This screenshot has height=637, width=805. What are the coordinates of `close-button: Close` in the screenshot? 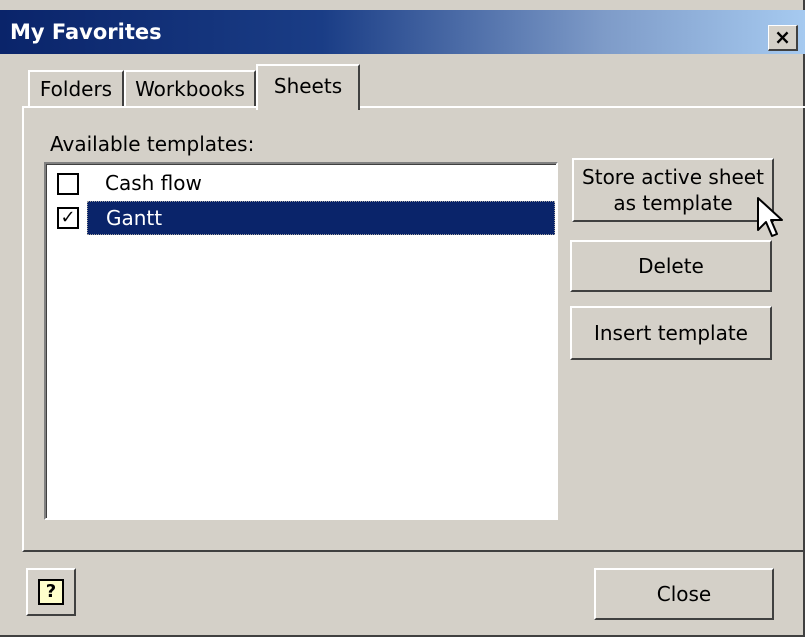 It's located at (684, 594).